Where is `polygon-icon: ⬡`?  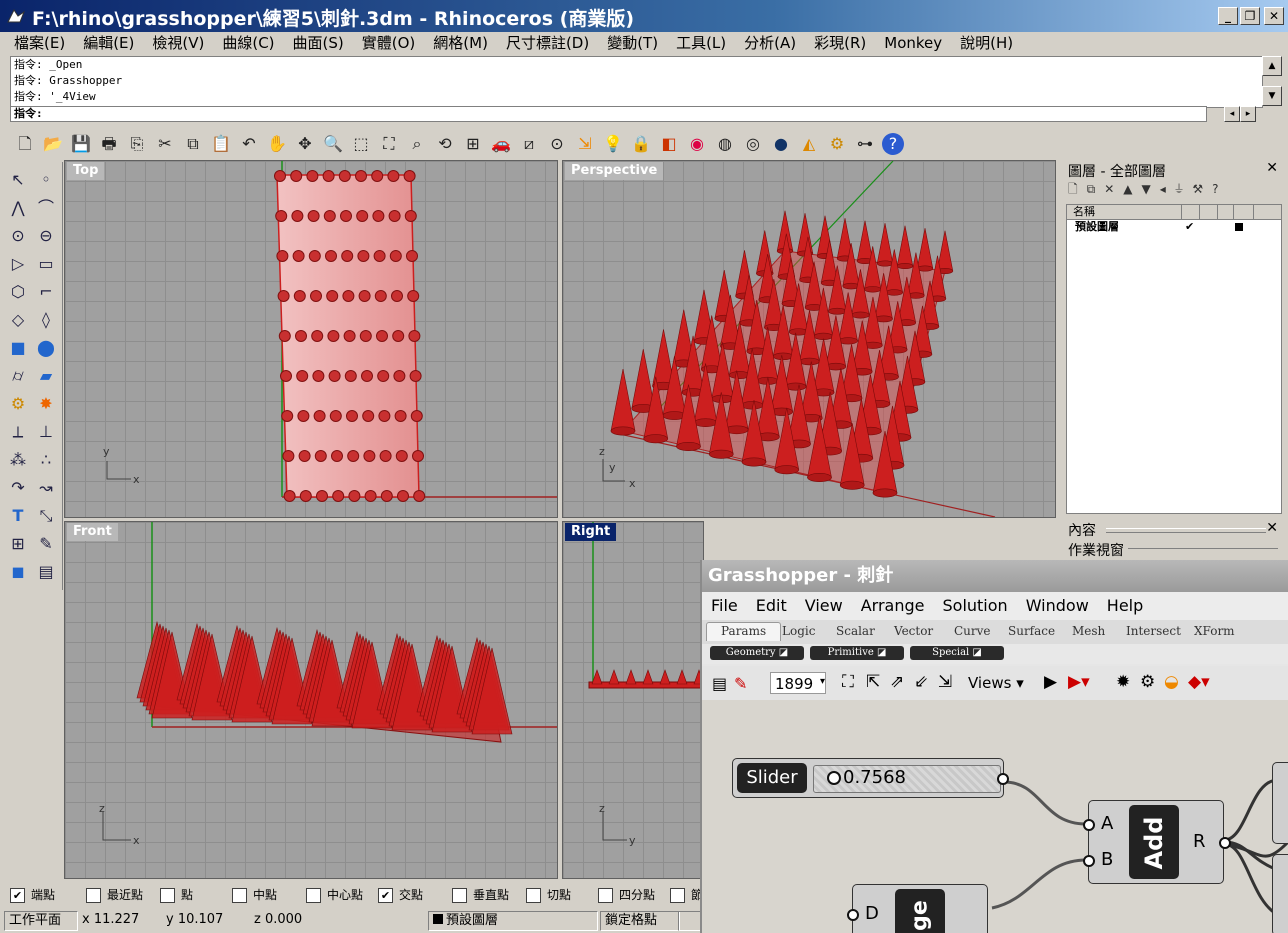 polygon-icon: ⬡ is located at coordinates (18, 292).